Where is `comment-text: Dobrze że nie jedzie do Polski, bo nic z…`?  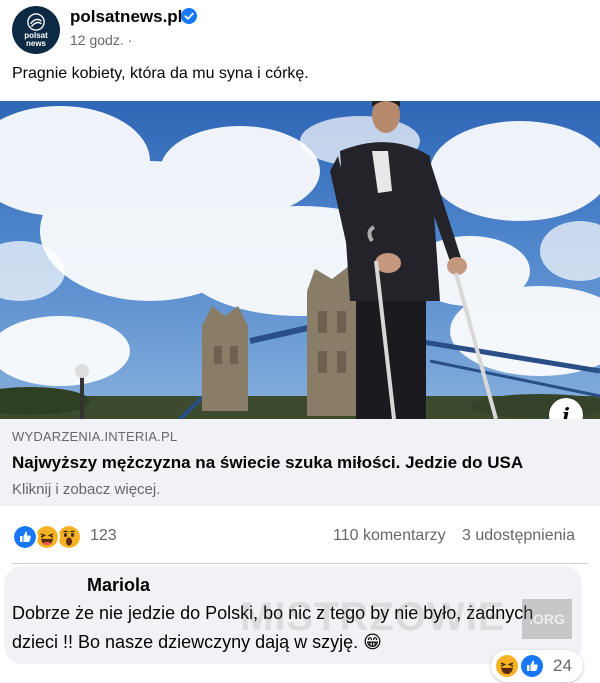 comment-text: Dobrze że nie jedzie do Polski, bo nic z… is located at coordinates (273, 627).